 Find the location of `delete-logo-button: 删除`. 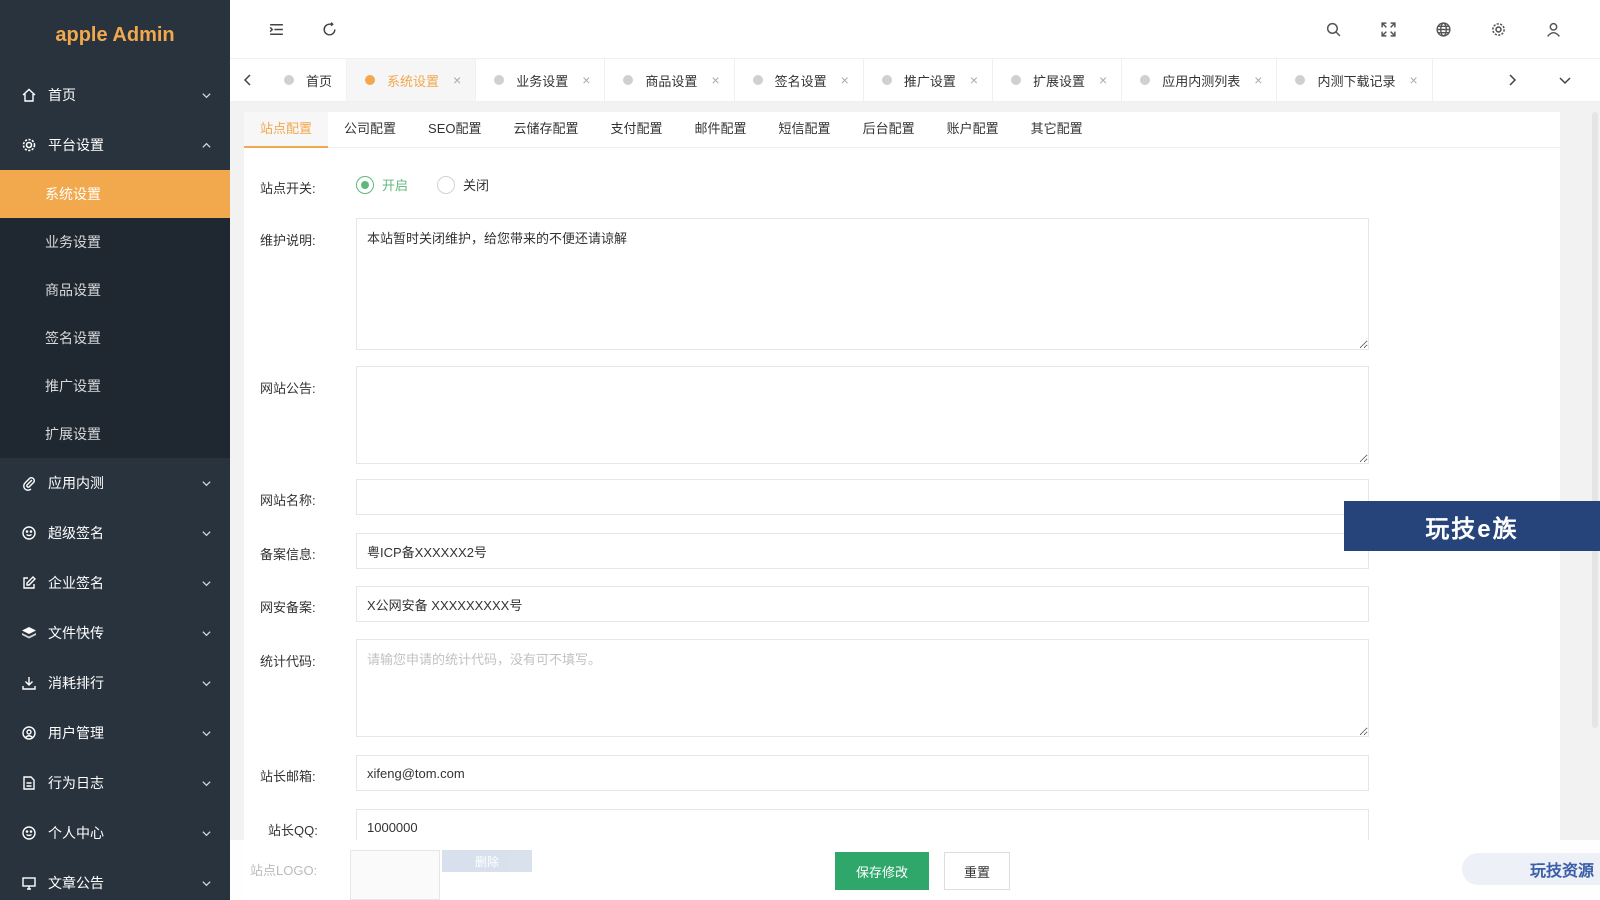

delete-logo-button: 删除 is located at coordinates (487, 861).